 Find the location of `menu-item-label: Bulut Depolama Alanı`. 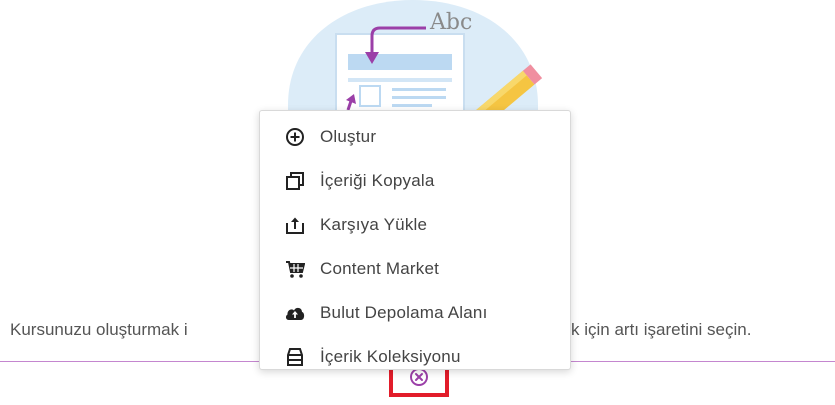

menu-item-label: Bulut Depolama Alanı is located at coordinates (404, 312).